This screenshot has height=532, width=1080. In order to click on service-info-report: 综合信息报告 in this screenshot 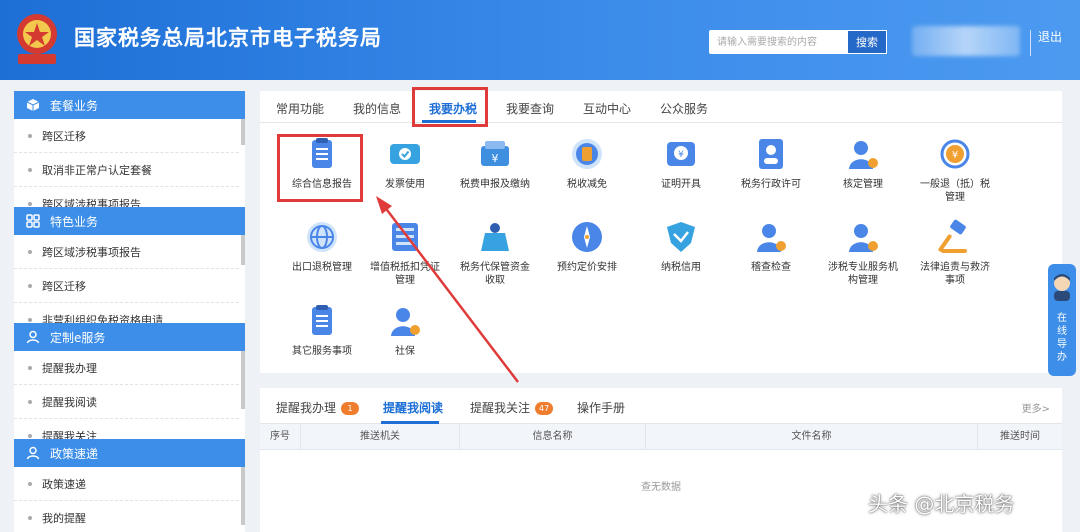, I will do `click(322, 163)`.